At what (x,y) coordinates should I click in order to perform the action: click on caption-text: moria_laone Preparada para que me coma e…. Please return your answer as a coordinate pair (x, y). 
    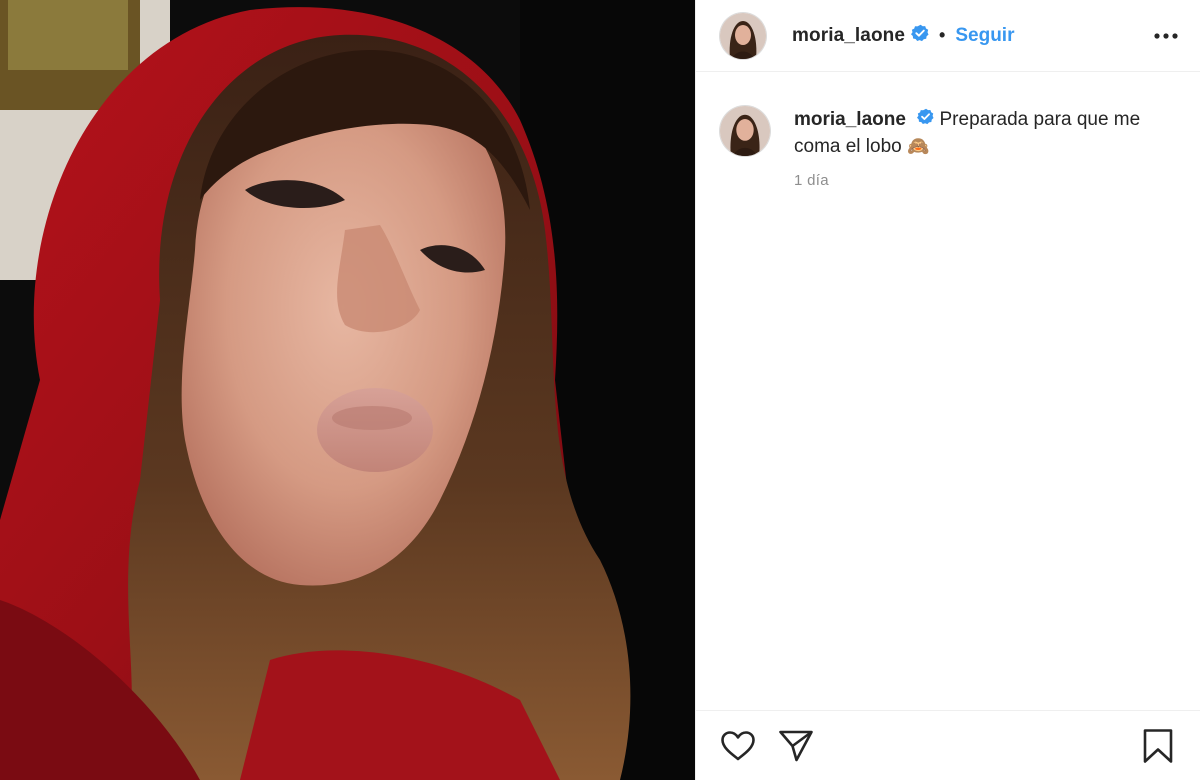
    Looking at the image, I should click on (979, 133).